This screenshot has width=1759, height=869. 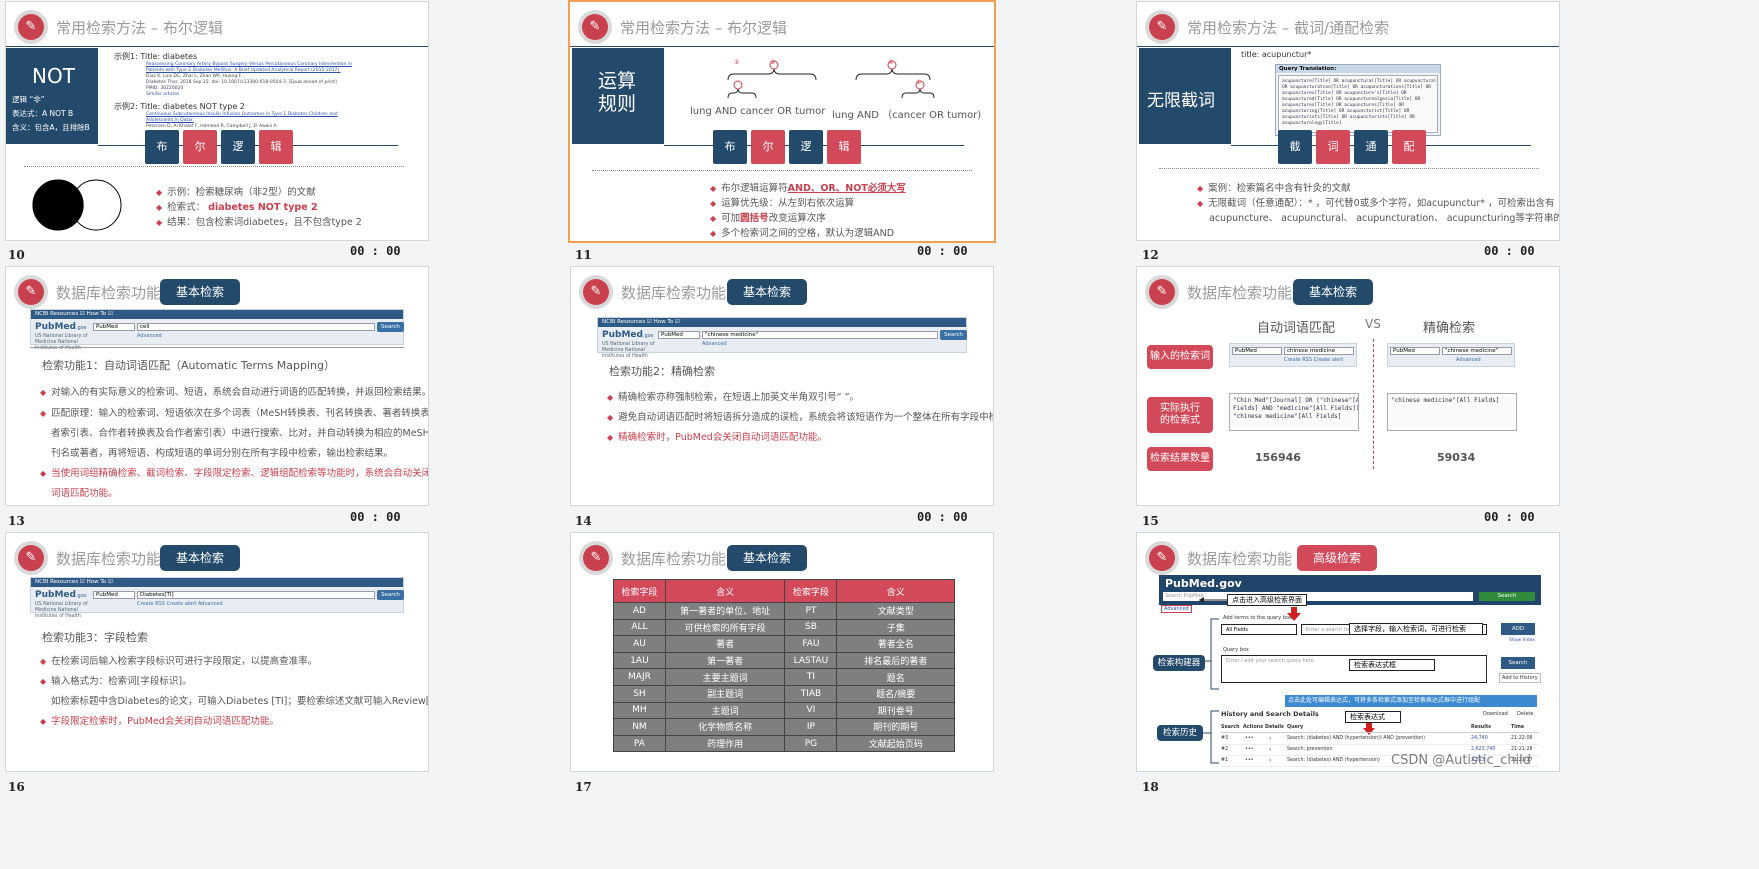 I want to click on table-row: NM 化学物质名称 IP 期刊的期号, so click(x=784, y=727).